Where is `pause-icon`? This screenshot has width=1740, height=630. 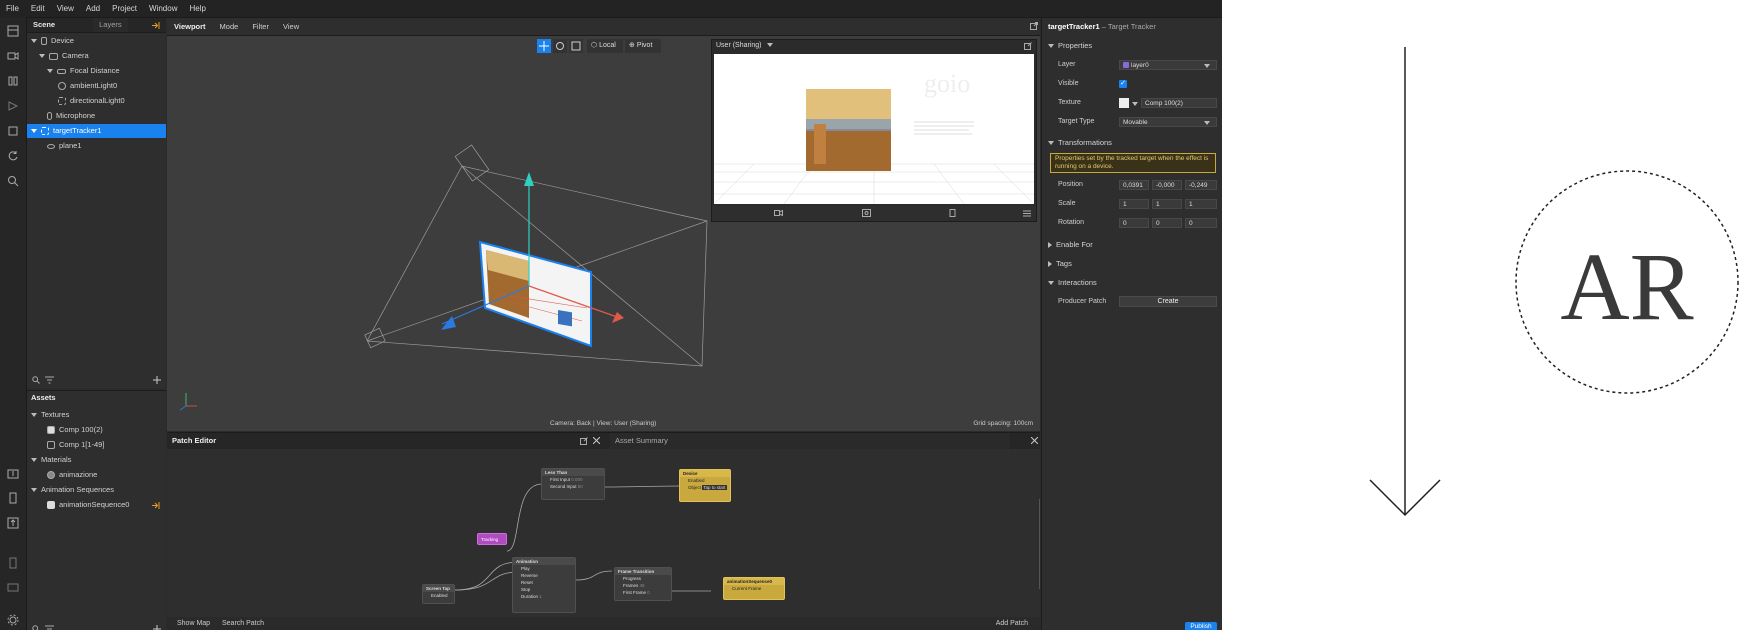
pause-icon is located at coordinates (13, 81).